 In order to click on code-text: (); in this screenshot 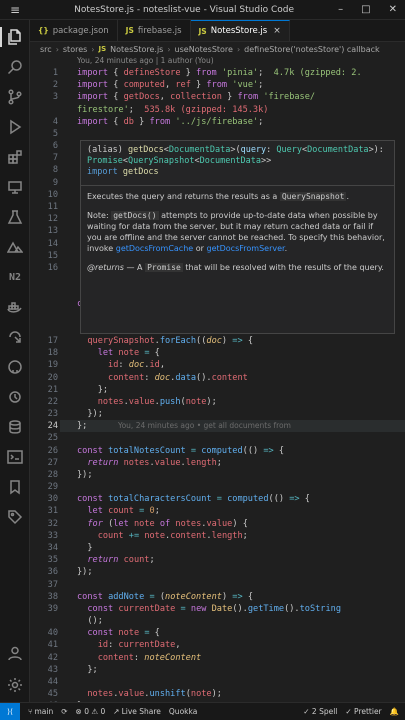, I will do `click(90, 621)`.